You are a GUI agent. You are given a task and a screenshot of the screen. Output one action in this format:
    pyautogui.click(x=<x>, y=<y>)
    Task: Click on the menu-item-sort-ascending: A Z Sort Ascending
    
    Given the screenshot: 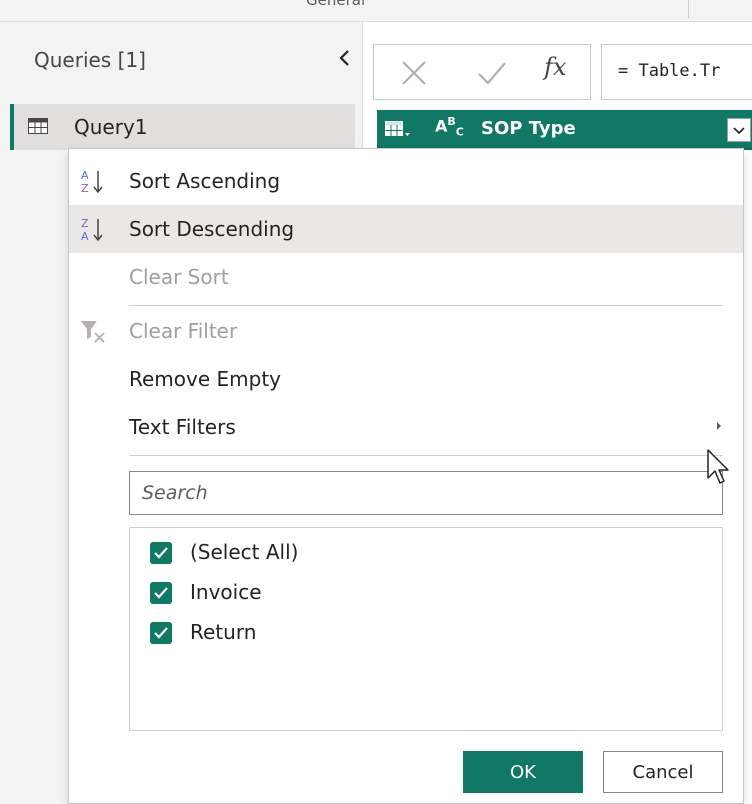 What is the action you would take?
    pyautogui.click(x=406, y=181)
    